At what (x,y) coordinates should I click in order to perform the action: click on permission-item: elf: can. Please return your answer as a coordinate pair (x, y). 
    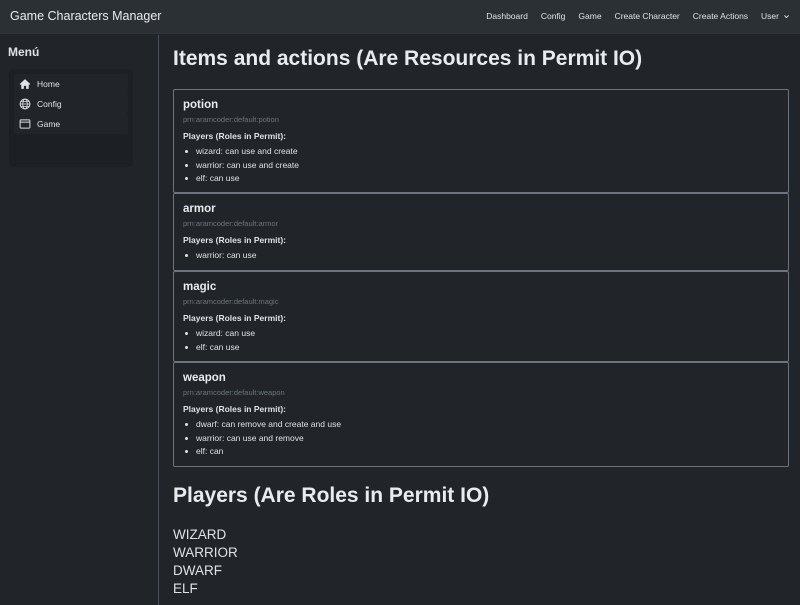
    Looking at the image, I should click on (262, 452).